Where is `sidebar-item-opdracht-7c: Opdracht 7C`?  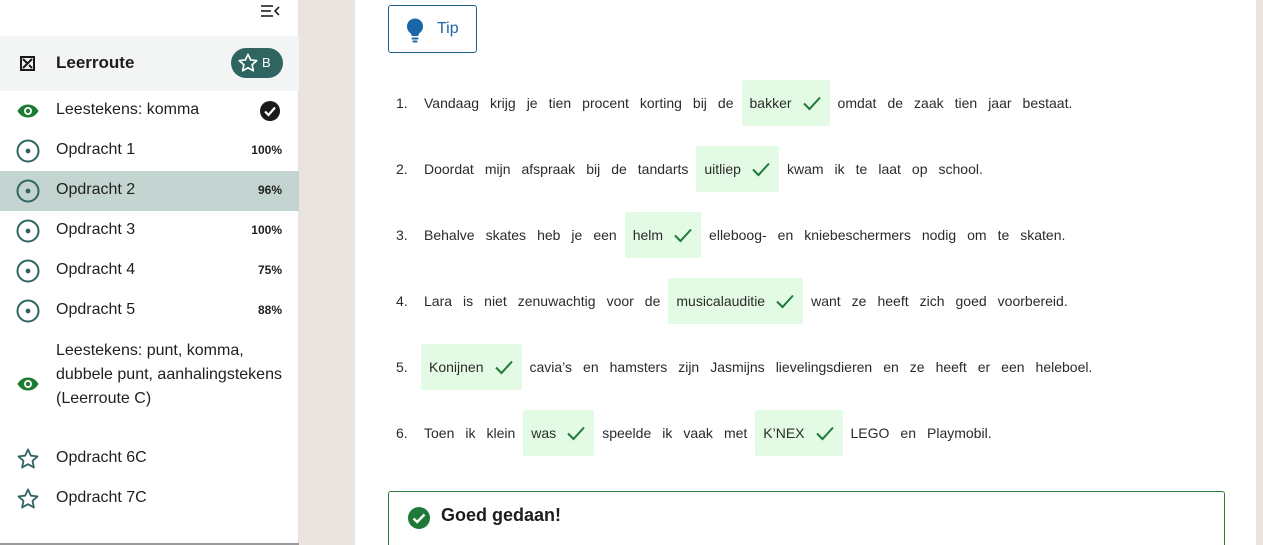 sidebar-item-opdracht-7c: Opdracht 7C is located at coordinates (149, 499).